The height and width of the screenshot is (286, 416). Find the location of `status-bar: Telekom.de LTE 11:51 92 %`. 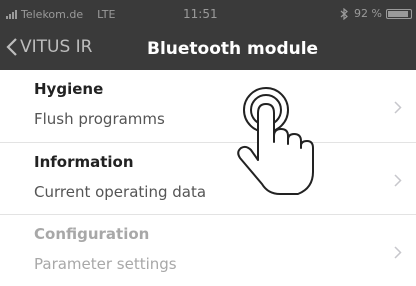

status-bar: Telekom.de LTE 11:51 92 % is located at coordinates (208, 14).